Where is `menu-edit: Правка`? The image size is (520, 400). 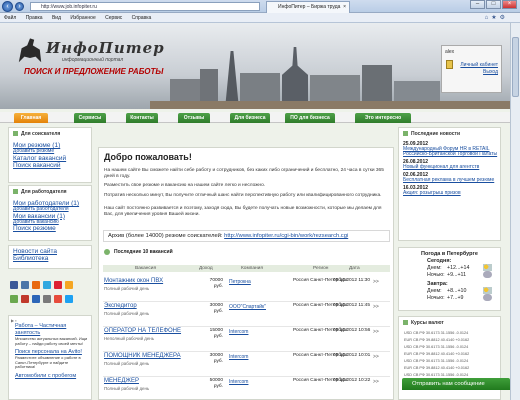 menu-edit: Правка is located at coordinates (34, 18).